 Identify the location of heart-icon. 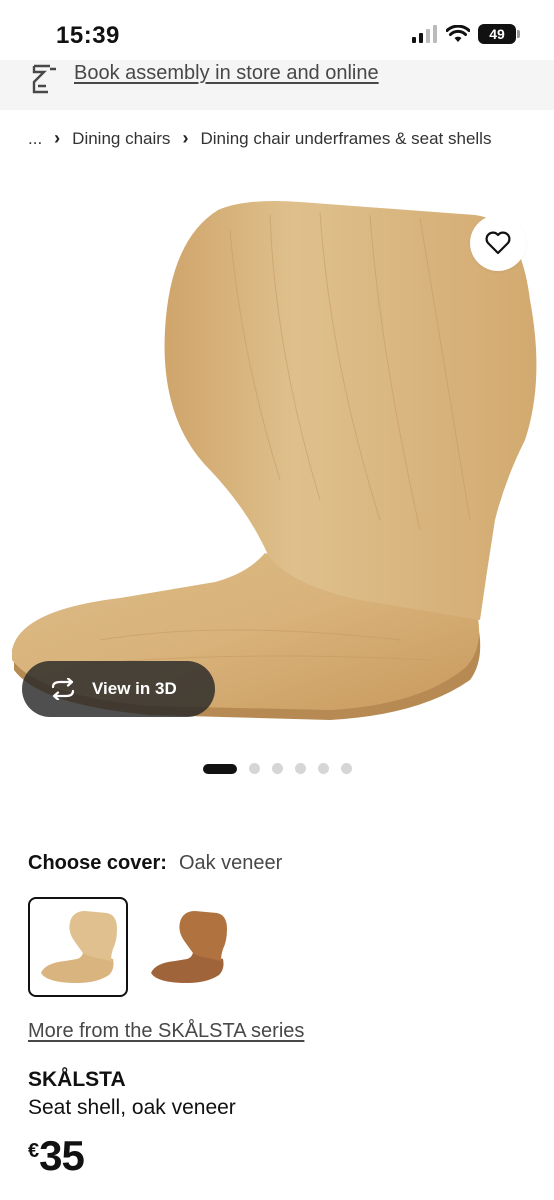
(498, 243).